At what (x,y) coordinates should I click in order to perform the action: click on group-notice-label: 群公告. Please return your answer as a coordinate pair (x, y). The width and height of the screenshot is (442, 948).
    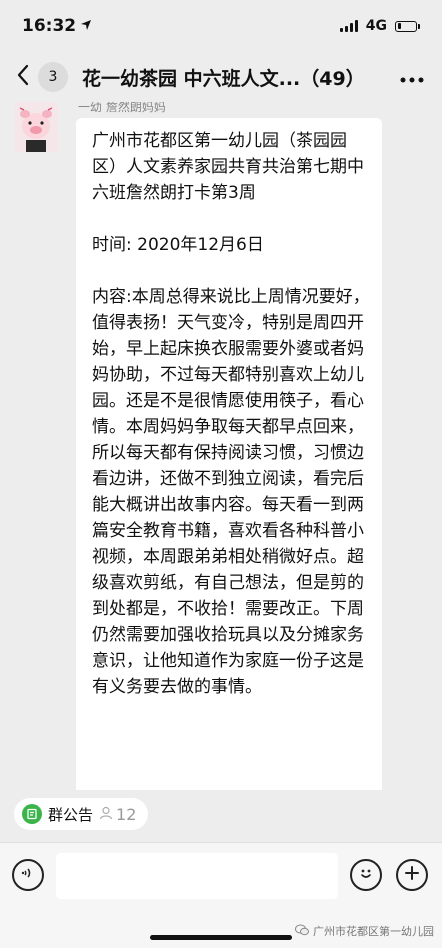
    Looking at the image, I should click on (71, 814).